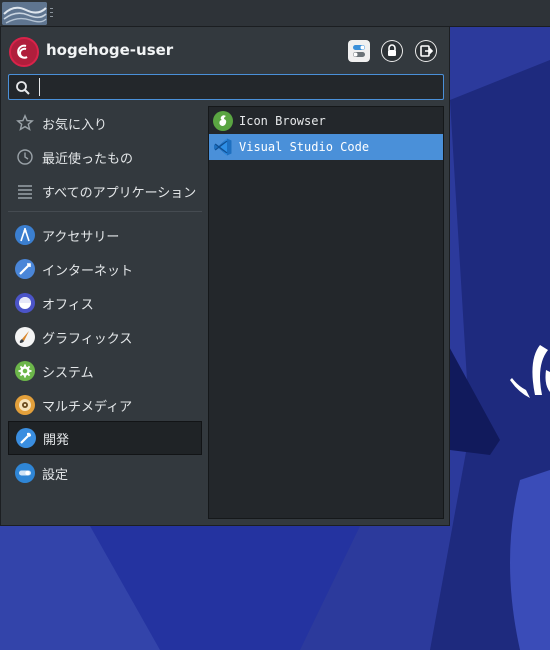 The width and height of the screenshot is (550, 650). I want to click on office-icon, so click(25, 303).